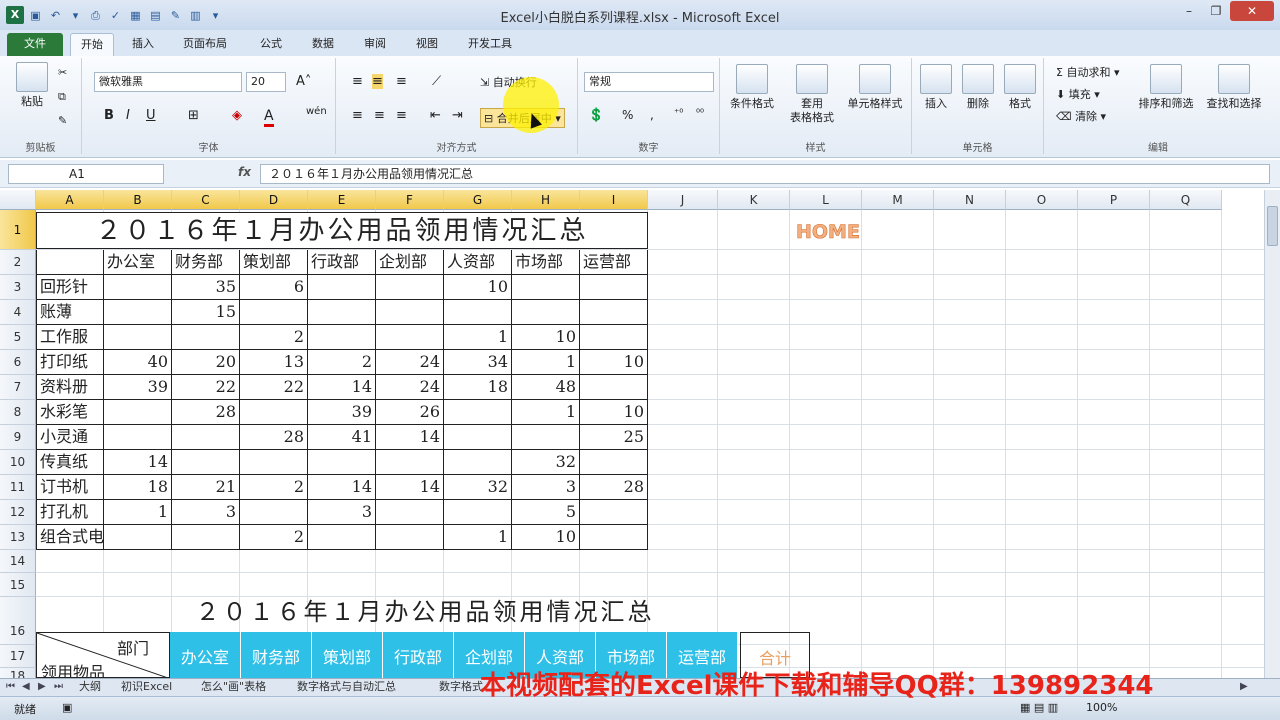 This screenshot has height=720, width=1280. Describe the element at coordinates (18, 412) in the screenshot. I see `row-header-8: 8` at that location.